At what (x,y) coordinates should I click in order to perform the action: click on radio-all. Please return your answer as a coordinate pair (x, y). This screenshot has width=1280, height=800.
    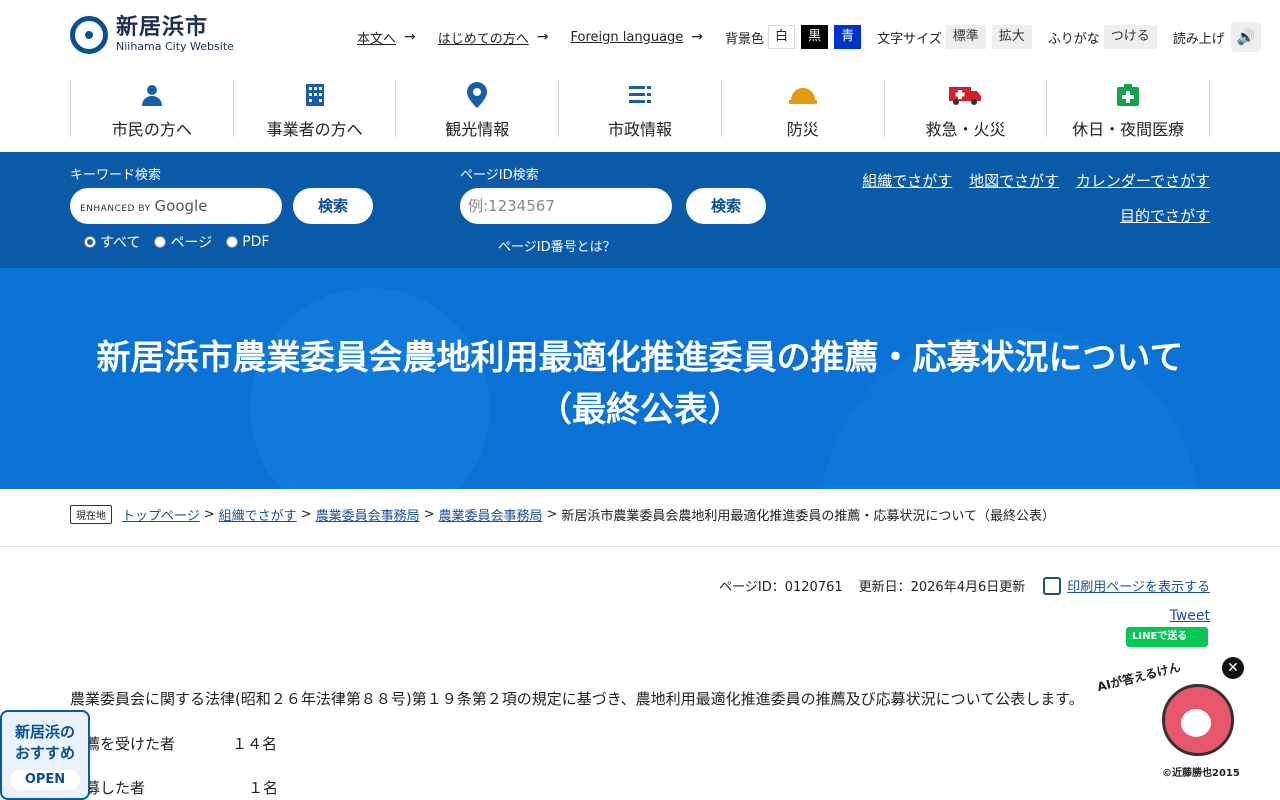
    Looking at the image, I should click on (90, 242).